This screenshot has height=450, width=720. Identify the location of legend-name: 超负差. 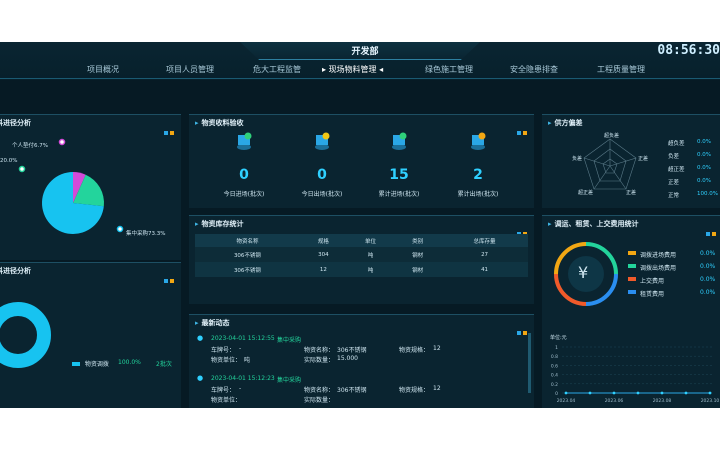
(676, 144).